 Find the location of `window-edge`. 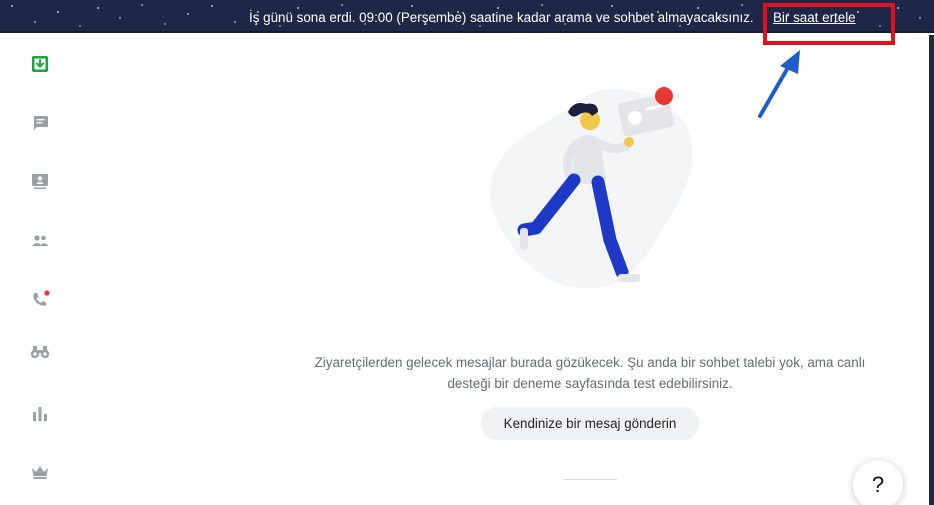

window-edge is located at coordinates (931, 270).